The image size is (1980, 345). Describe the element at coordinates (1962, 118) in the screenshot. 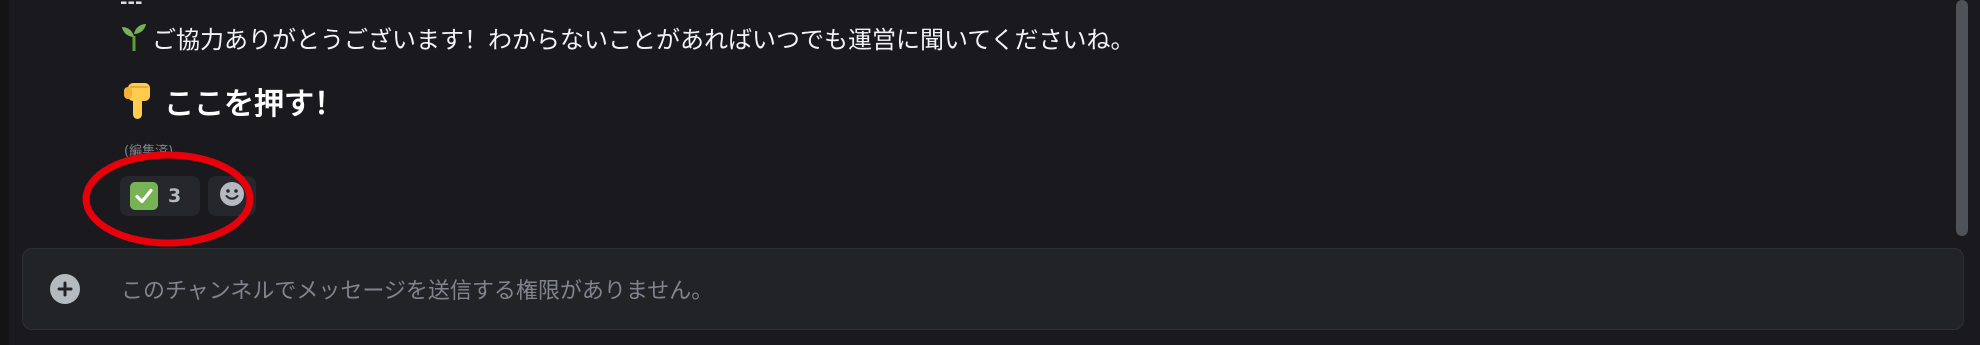

I see `scrollbar-thumb` at that location.